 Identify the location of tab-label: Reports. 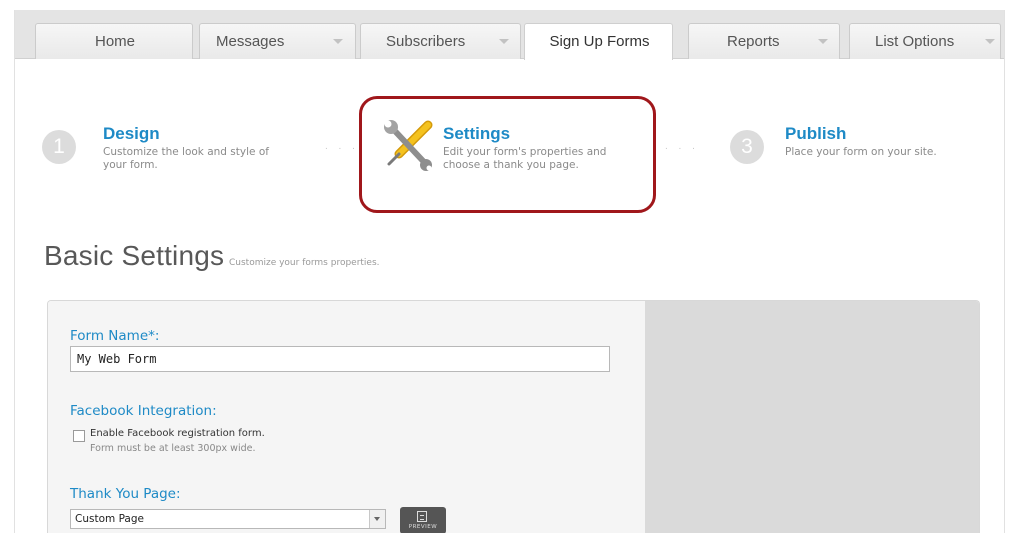
(753, 41).